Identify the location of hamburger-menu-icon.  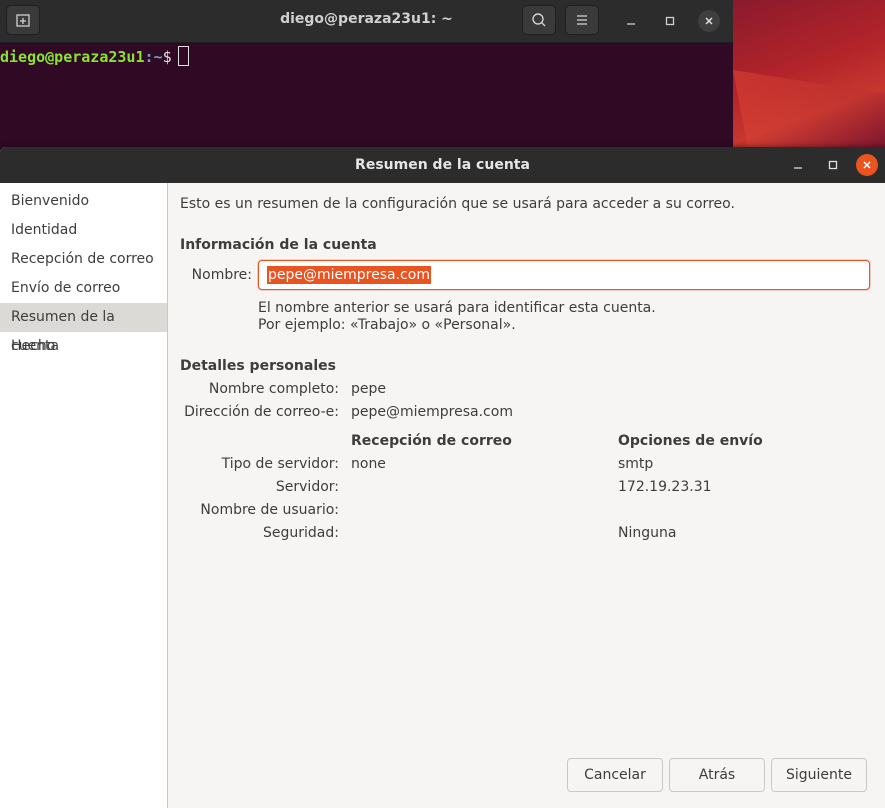
(582, 20).